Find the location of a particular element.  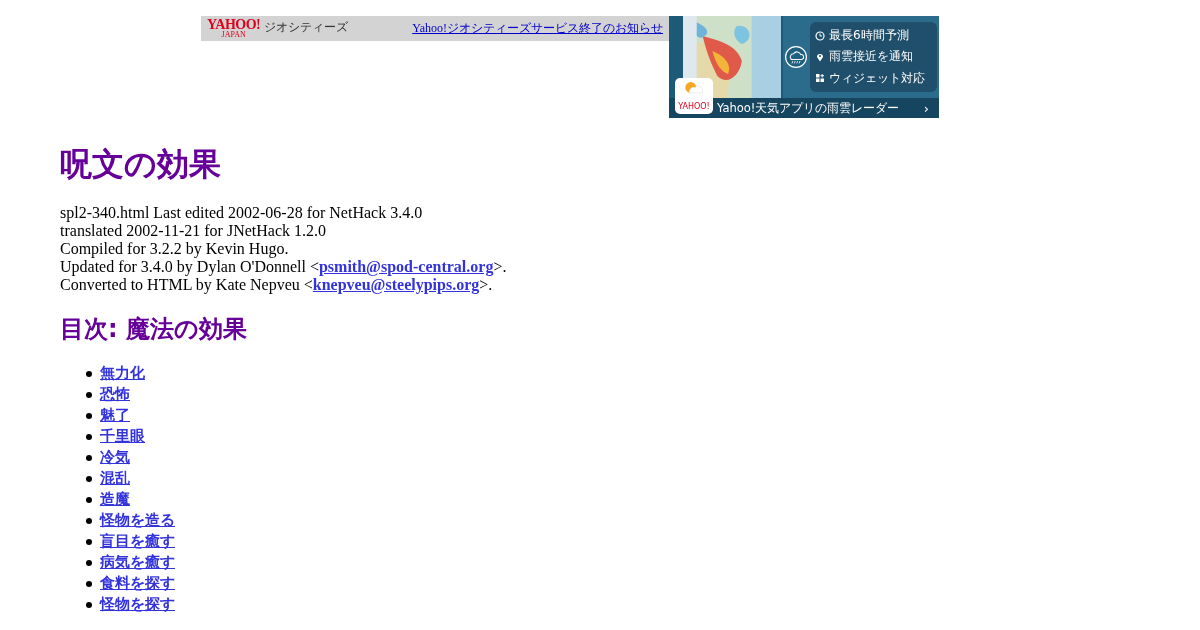

toc-link: 造魔 is located at coordinates (115, 499).